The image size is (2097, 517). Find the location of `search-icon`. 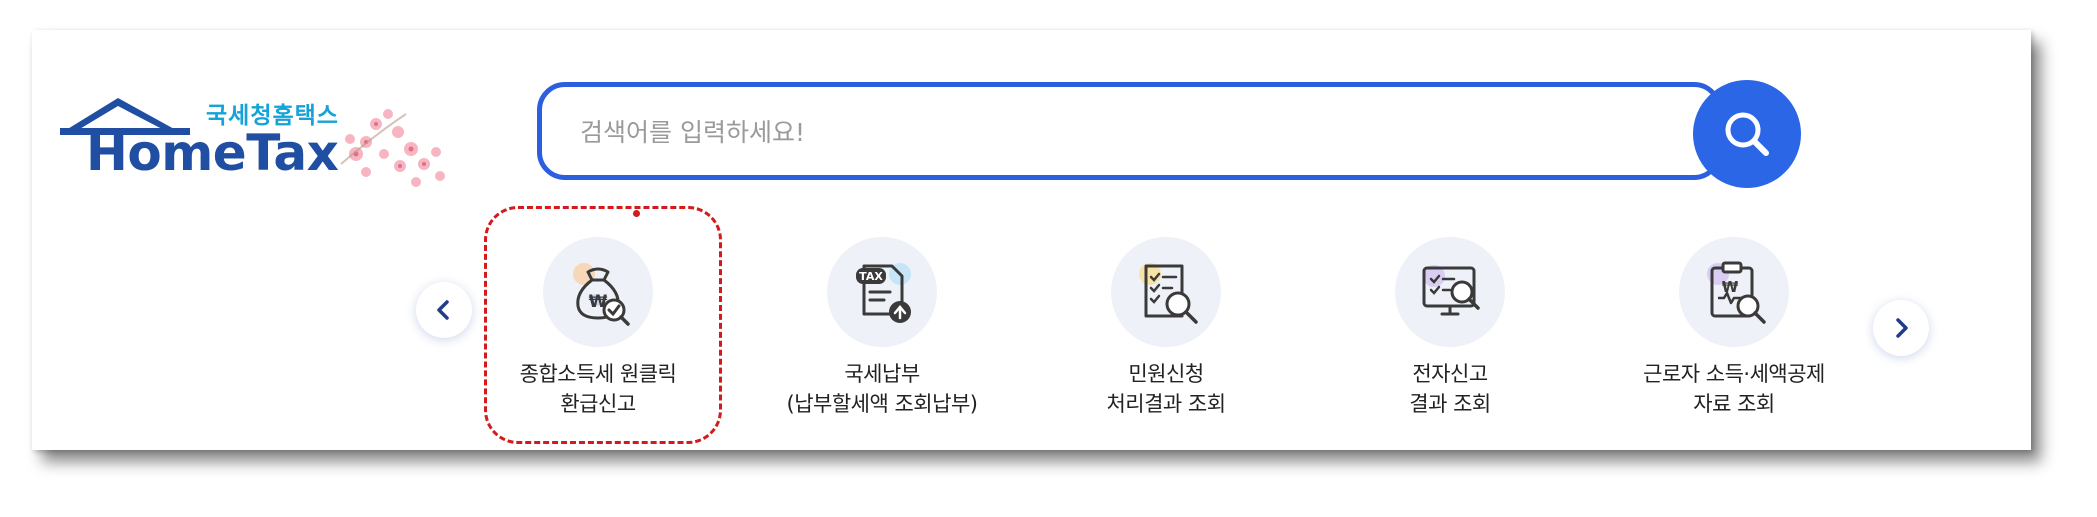

search-icon is located at coordinates (1747, 134).